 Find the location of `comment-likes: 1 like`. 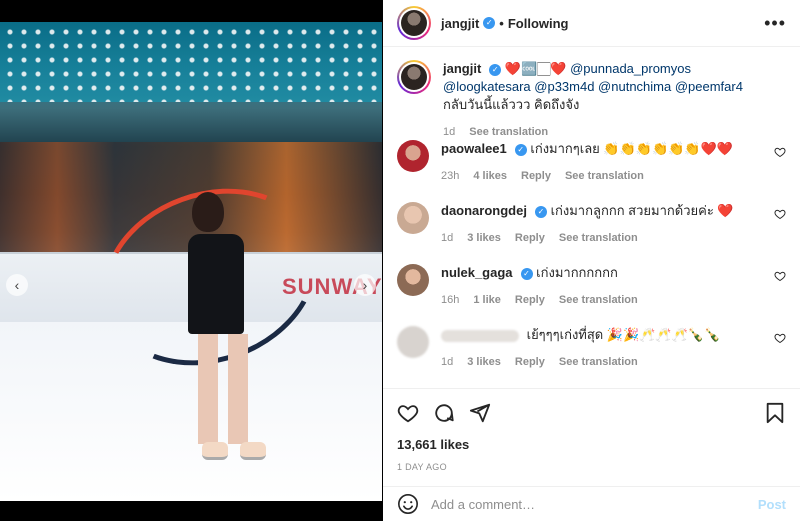

comment-likes: 1 like is located at coordinates (487, 300).